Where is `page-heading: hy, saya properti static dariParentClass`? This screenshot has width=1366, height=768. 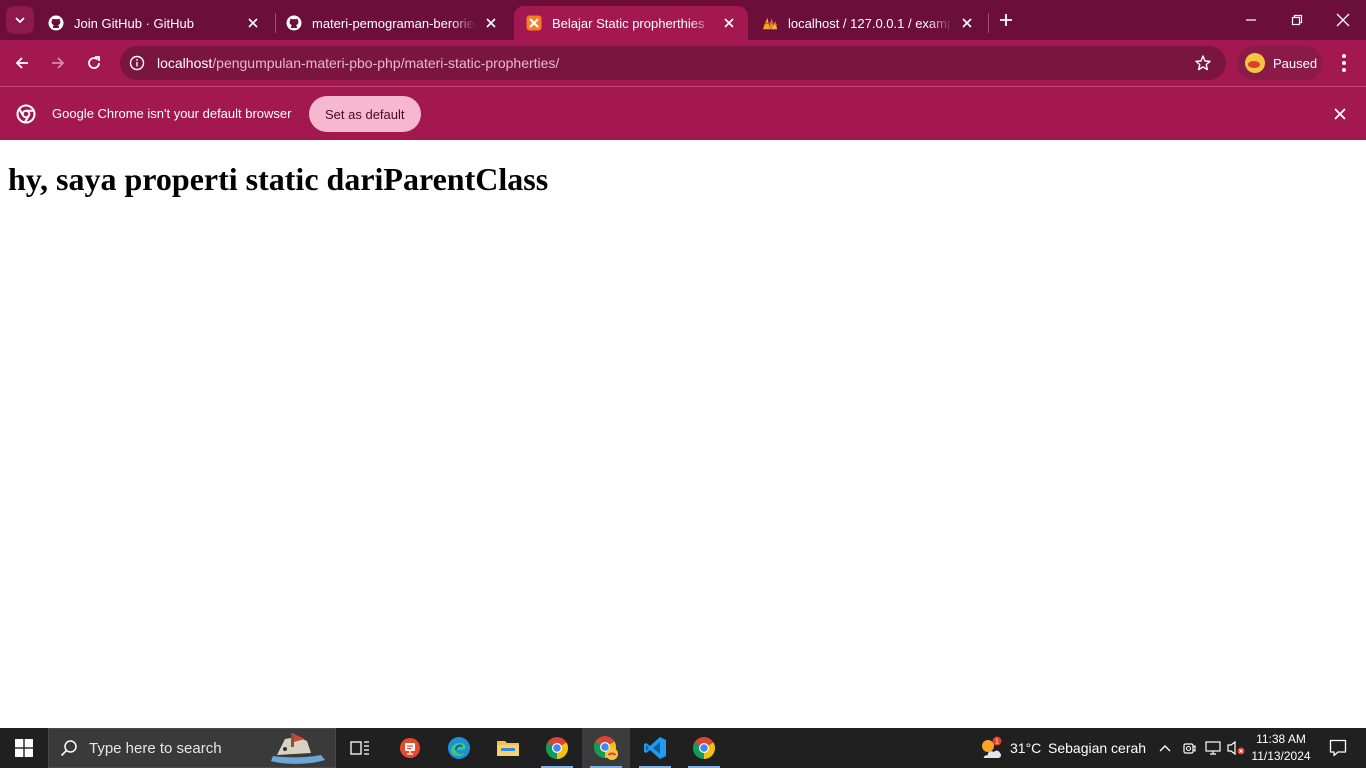 page-heading: hy, saya properti static dariParentClass is located at coordinates (278, 179).